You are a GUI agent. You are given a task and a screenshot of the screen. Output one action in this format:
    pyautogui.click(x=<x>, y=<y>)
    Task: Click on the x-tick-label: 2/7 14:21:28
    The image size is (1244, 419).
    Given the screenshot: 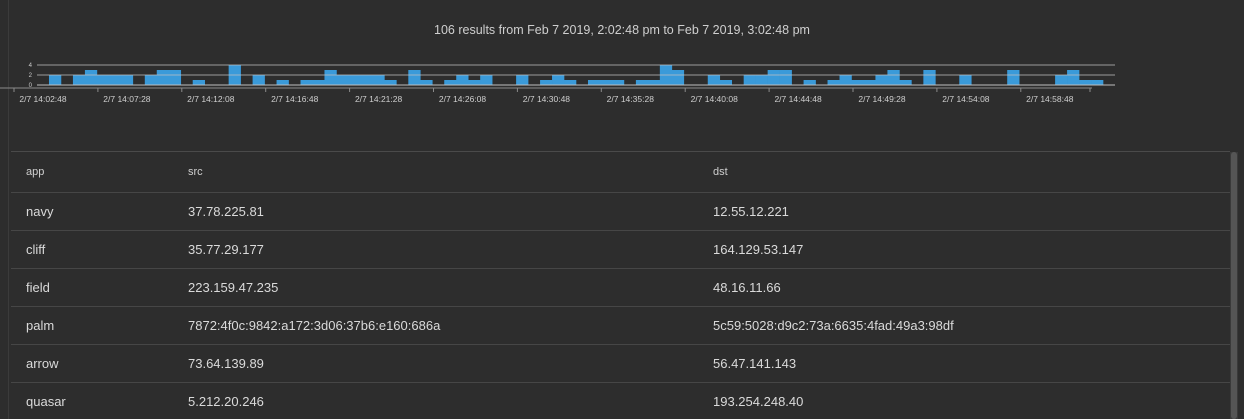 What is the action you would take?
    pyautogui.click(x=379, y=99)
    